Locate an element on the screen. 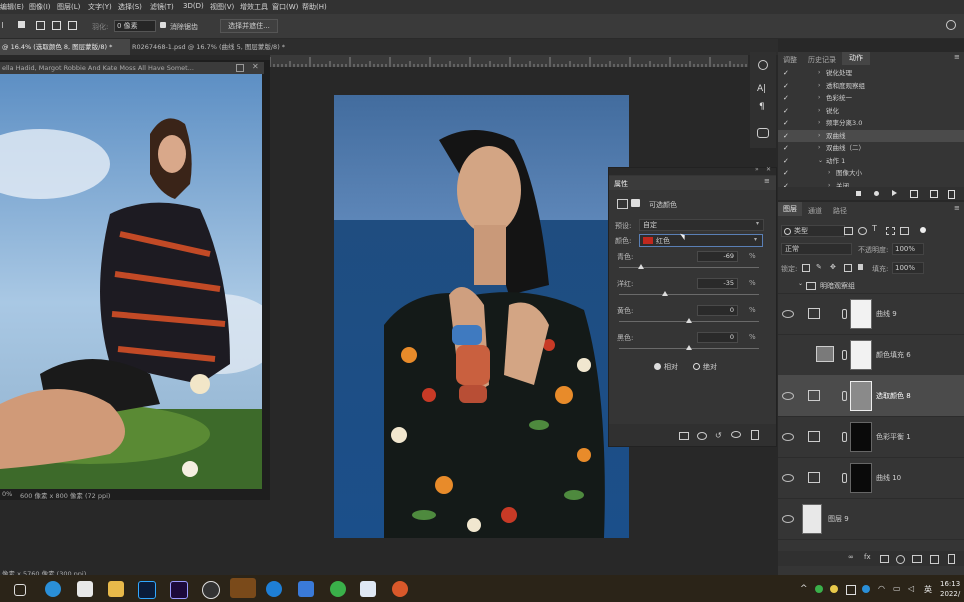 The width and height of the screenshot is (964, 602). lock-transparent-icon is located at coordinates (806, 268).